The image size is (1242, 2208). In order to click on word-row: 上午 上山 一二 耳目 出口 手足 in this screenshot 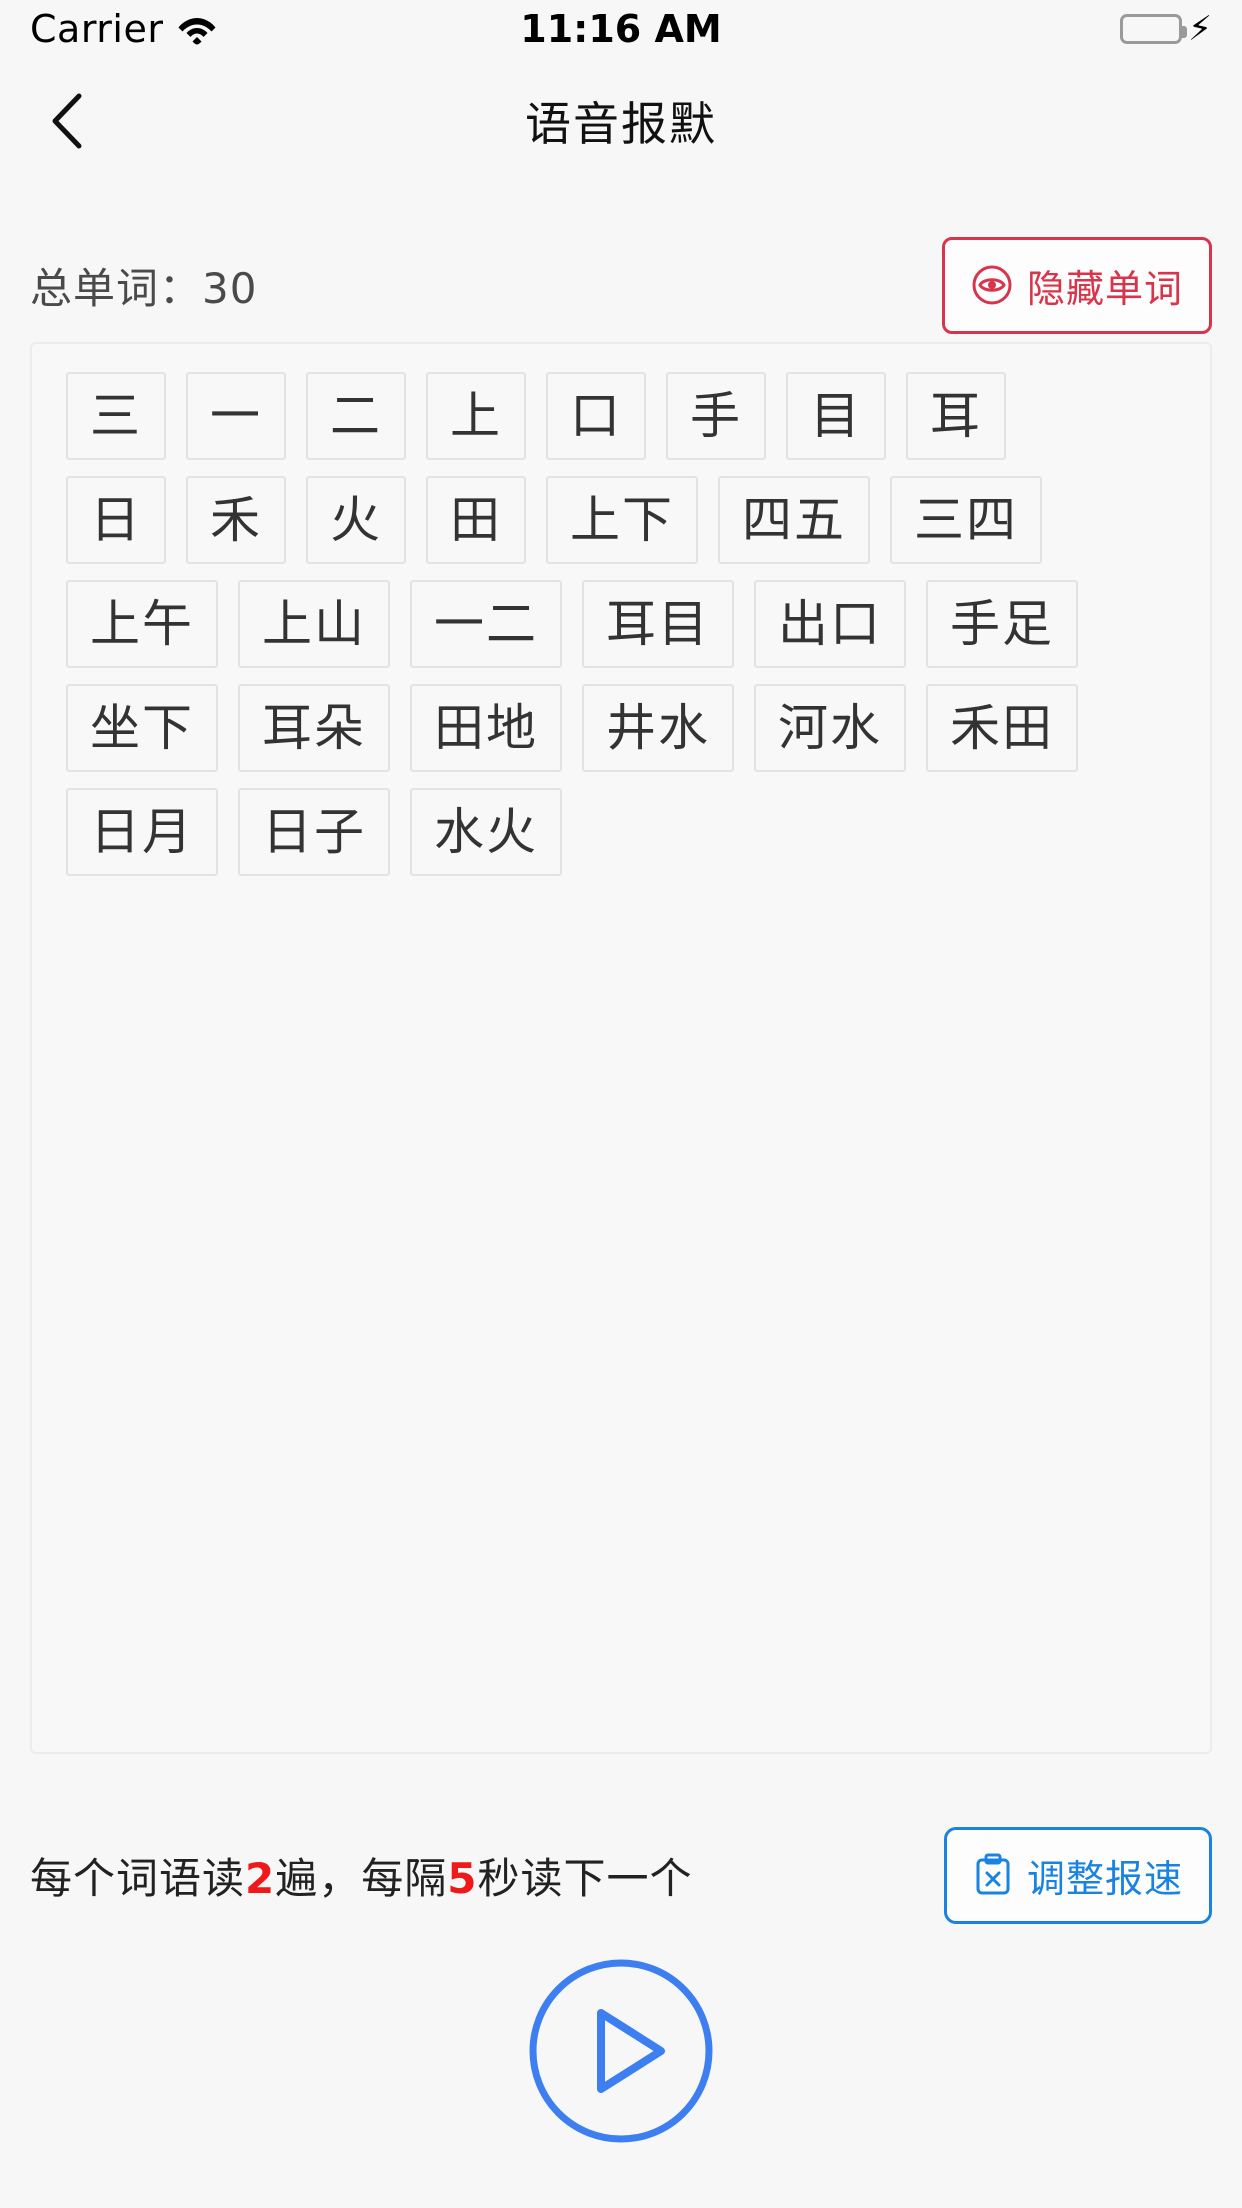, I will do `click(621, 624)`.